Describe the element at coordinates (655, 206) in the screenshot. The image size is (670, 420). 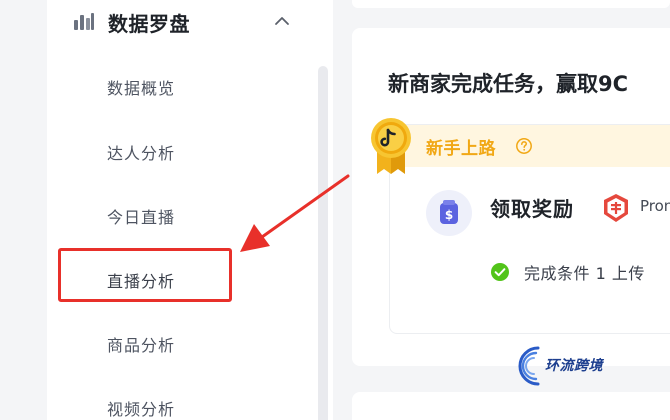
I see `promo-label: Pron` at that location.